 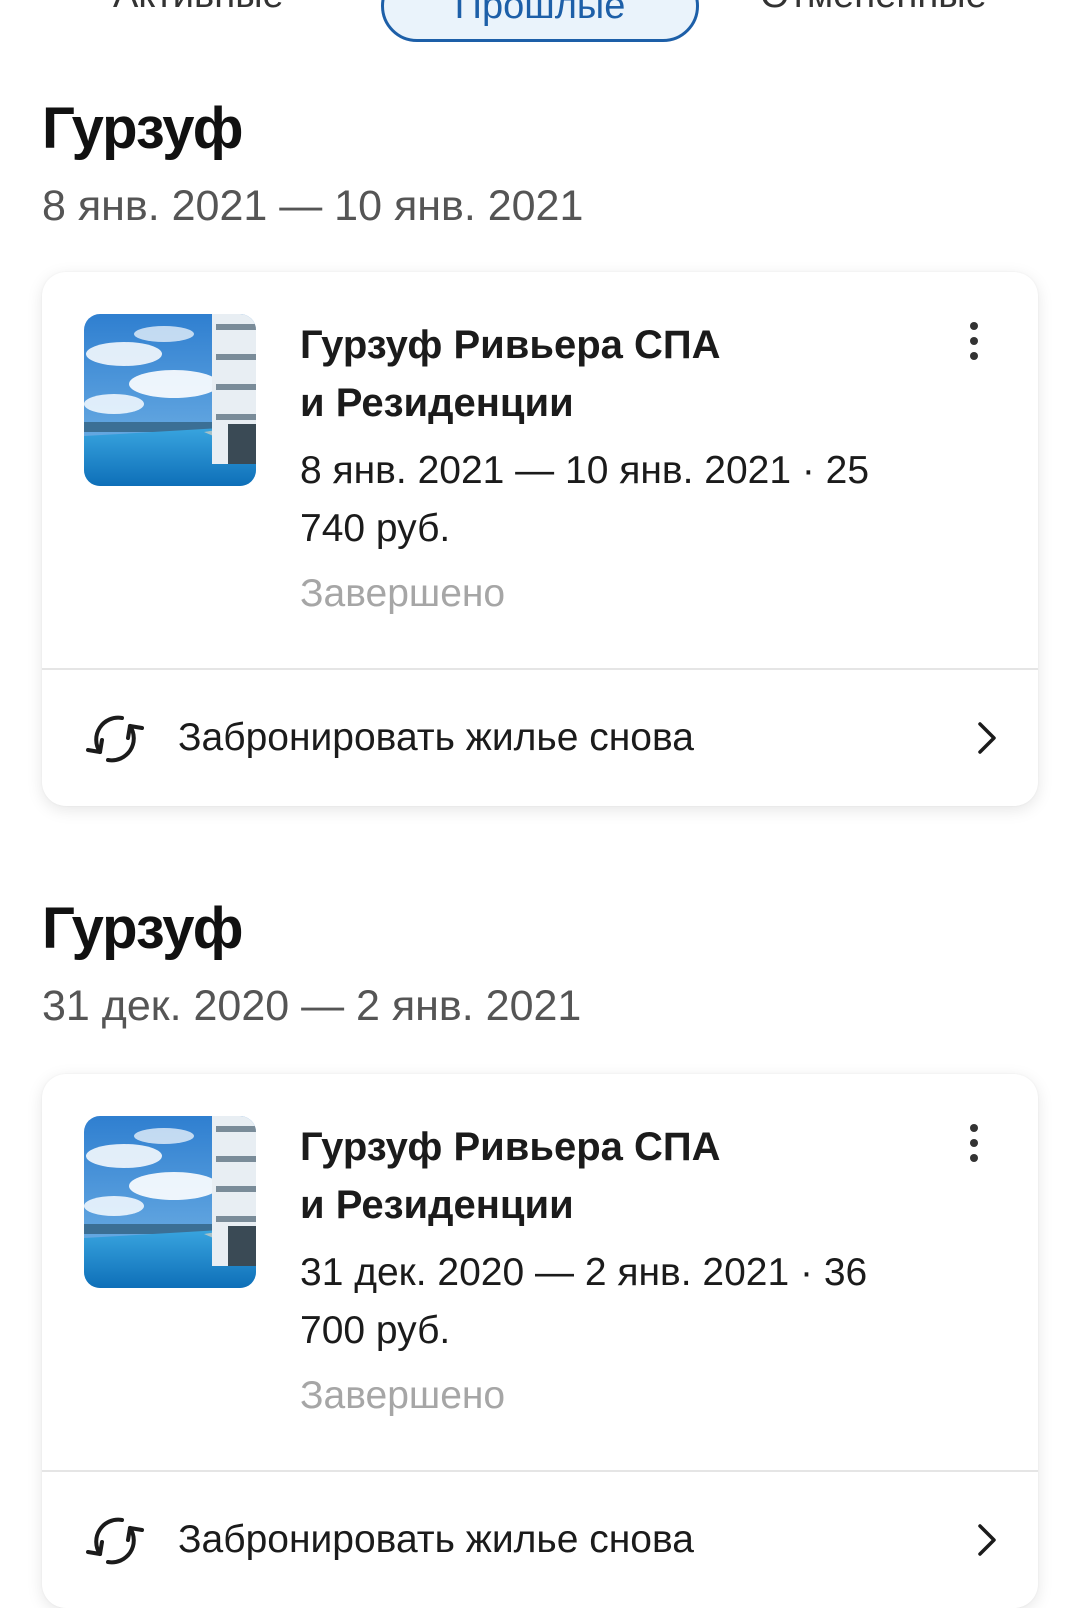 I want to click on booking-dates-price: 31 дек. 2020 — 2 янв. 2021 · 36 700 руб., so click(x=584, y=1301).